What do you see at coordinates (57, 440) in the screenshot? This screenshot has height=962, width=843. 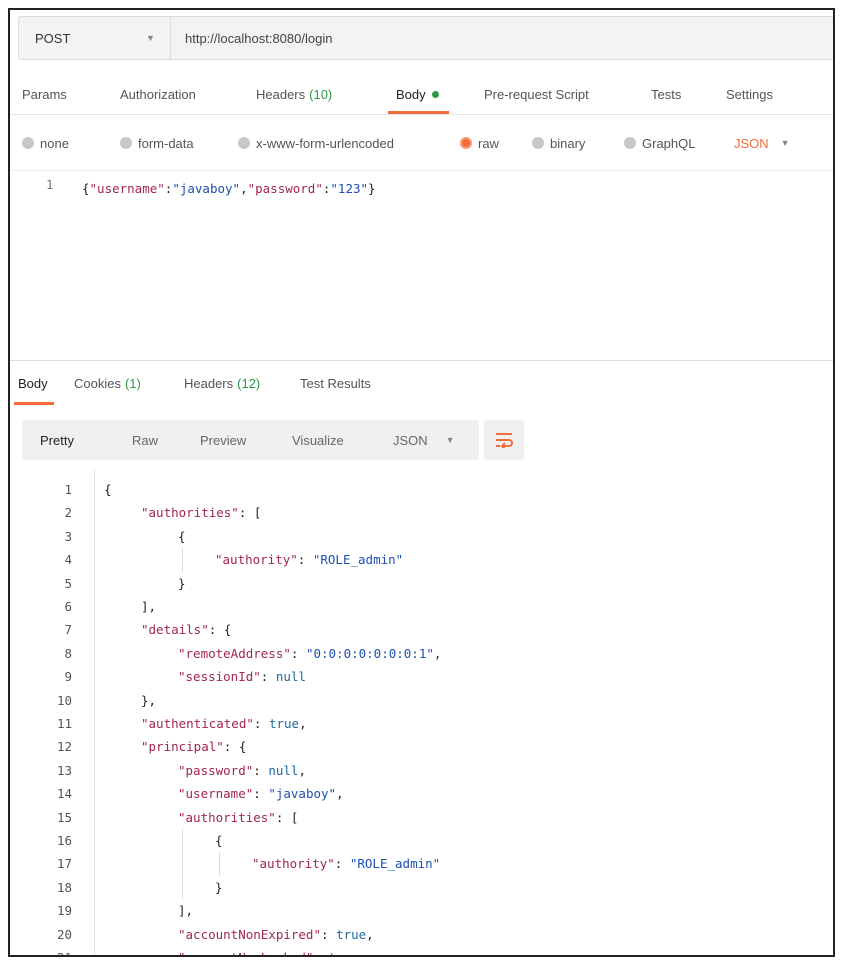 I see `view-pretty-button: Pretty` at bounding box center [57, 440].